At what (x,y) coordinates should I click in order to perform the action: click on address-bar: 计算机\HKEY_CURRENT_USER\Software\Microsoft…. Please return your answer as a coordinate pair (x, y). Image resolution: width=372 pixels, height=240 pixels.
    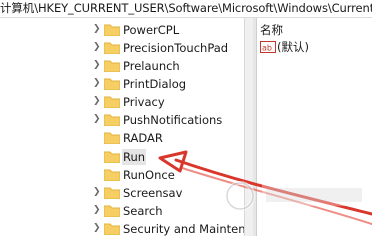
    Looking at the image, I should click on (186, 9).